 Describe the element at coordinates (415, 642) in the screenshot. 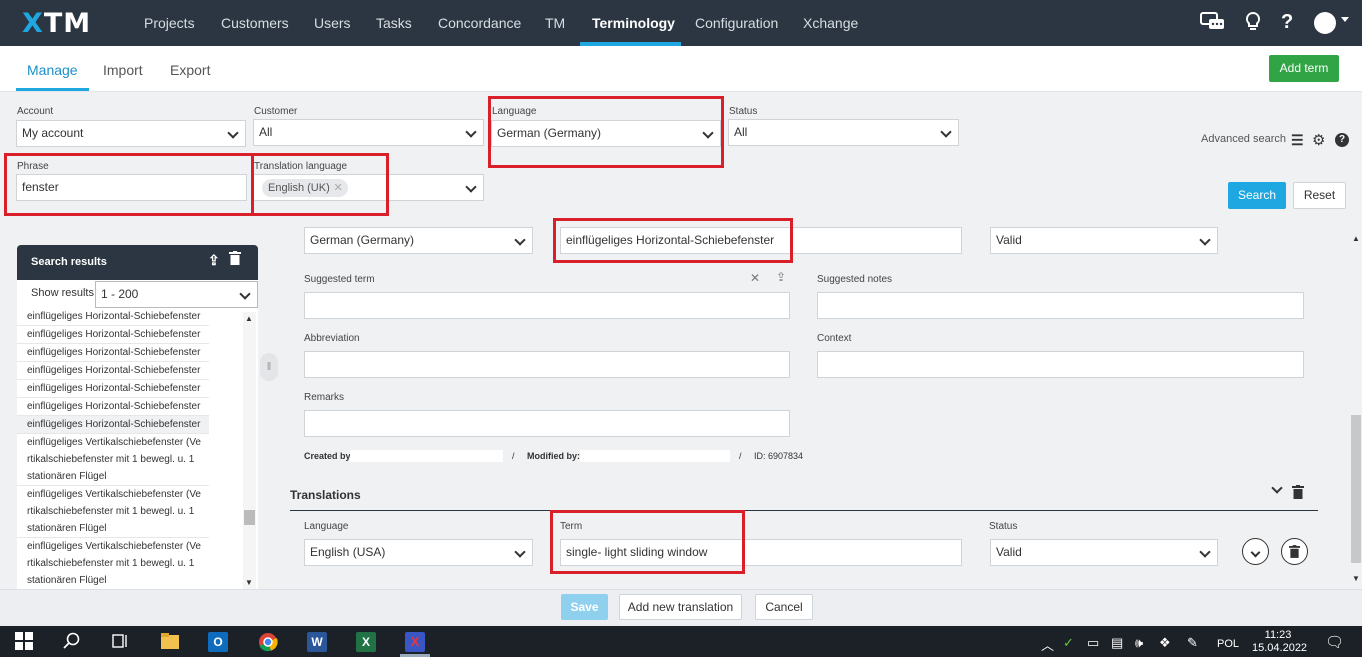

I see `xtm-app-icon: X` at that location.